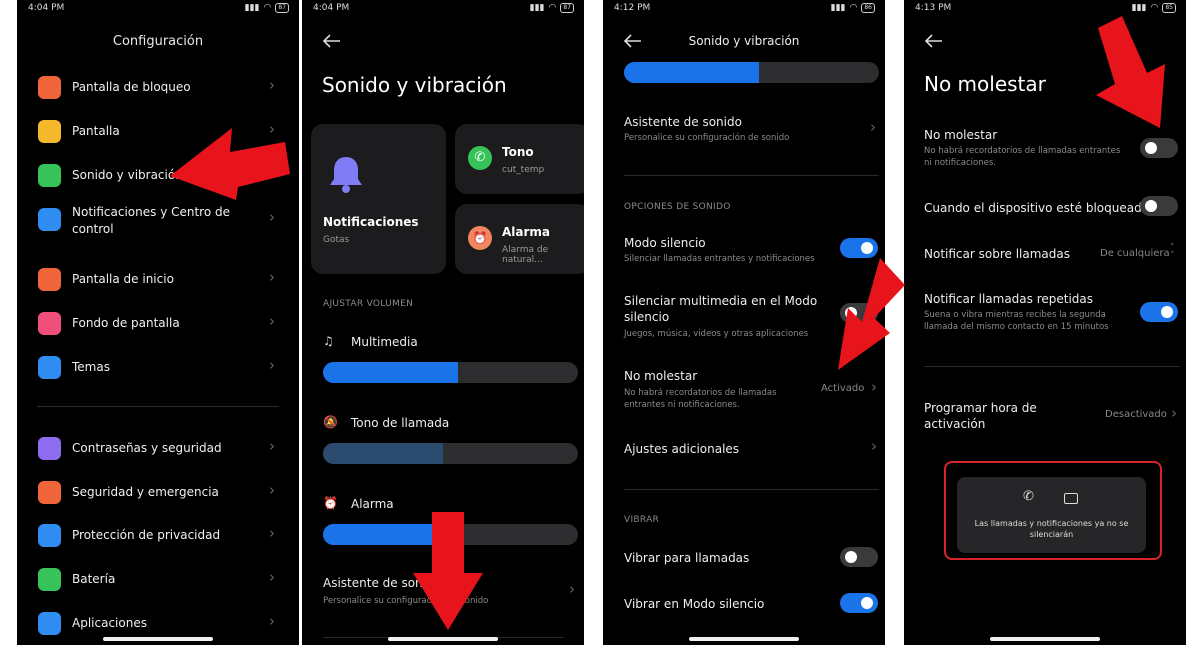  I want to click on vibrate-silent-title: Vibrar en Modo silencio, so click(694, 604).